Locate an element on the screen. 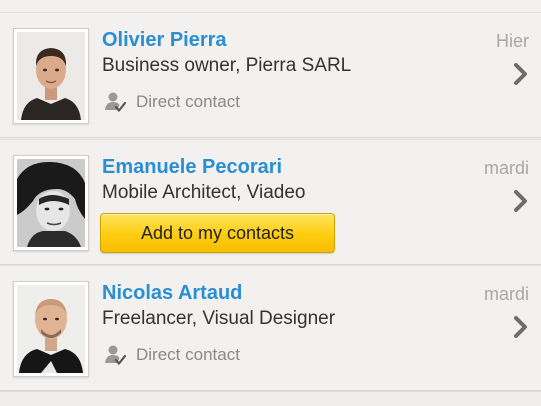 The width and height of the screenshot is (541, 406). list-divider is located at coordinates (270, 398).